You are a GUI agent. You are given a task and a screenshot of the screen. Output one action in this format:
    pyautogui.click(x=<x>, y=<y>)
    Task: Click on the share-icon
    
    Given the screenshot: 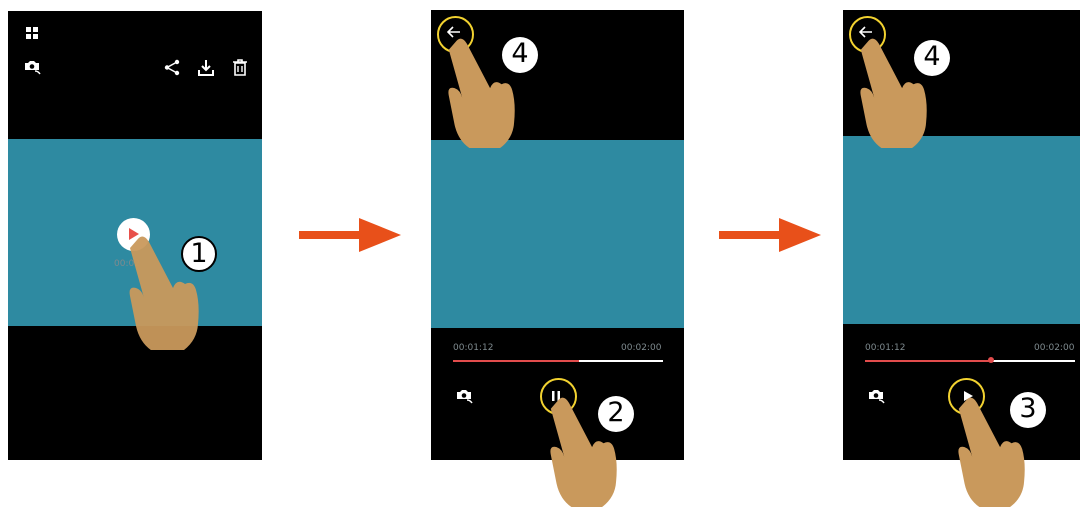 What is the action you would take?
    pyautogui.click(x=172, y=67)
    